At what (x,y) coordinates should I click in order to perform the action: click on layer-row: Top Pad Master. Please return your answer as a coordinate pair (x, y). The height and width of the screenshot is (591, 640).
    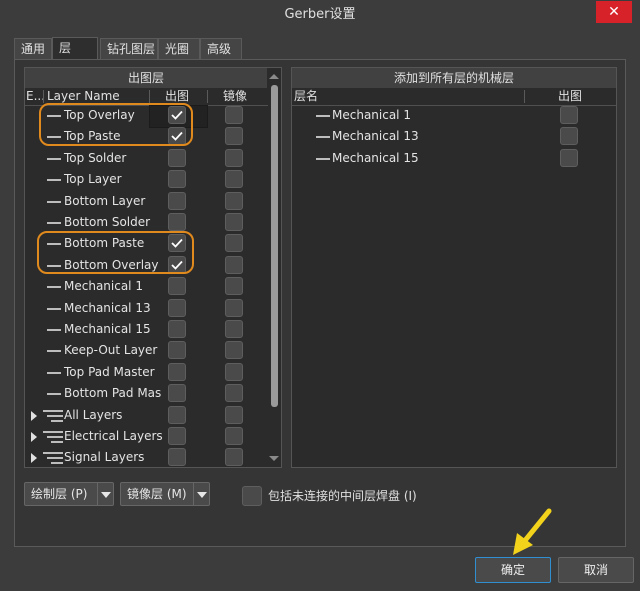
    Looking at the image, I should click on (146, 372).